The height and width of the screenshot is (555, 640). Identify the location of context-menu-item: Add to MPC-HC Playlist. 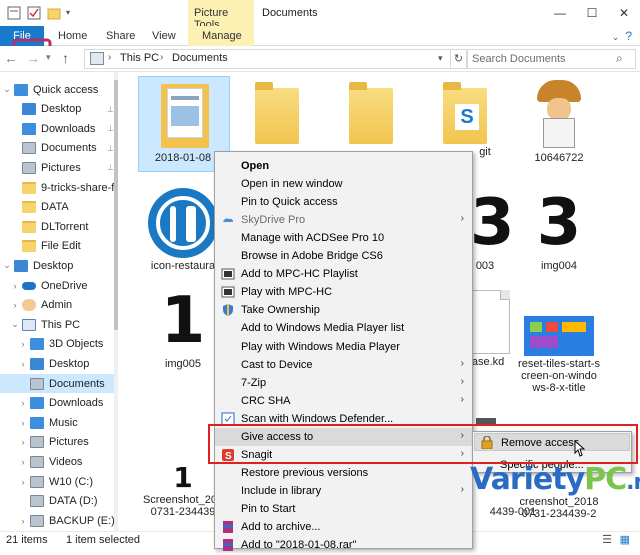
(343, 274).